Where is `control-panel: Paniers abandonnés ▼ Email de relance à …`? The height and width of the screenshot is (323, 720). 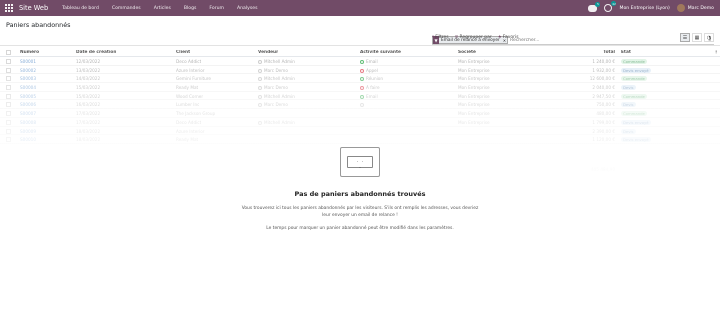 control-panel: Paniers abandonnés ▼ Email de relance à … is located at coordinates (360, 31).